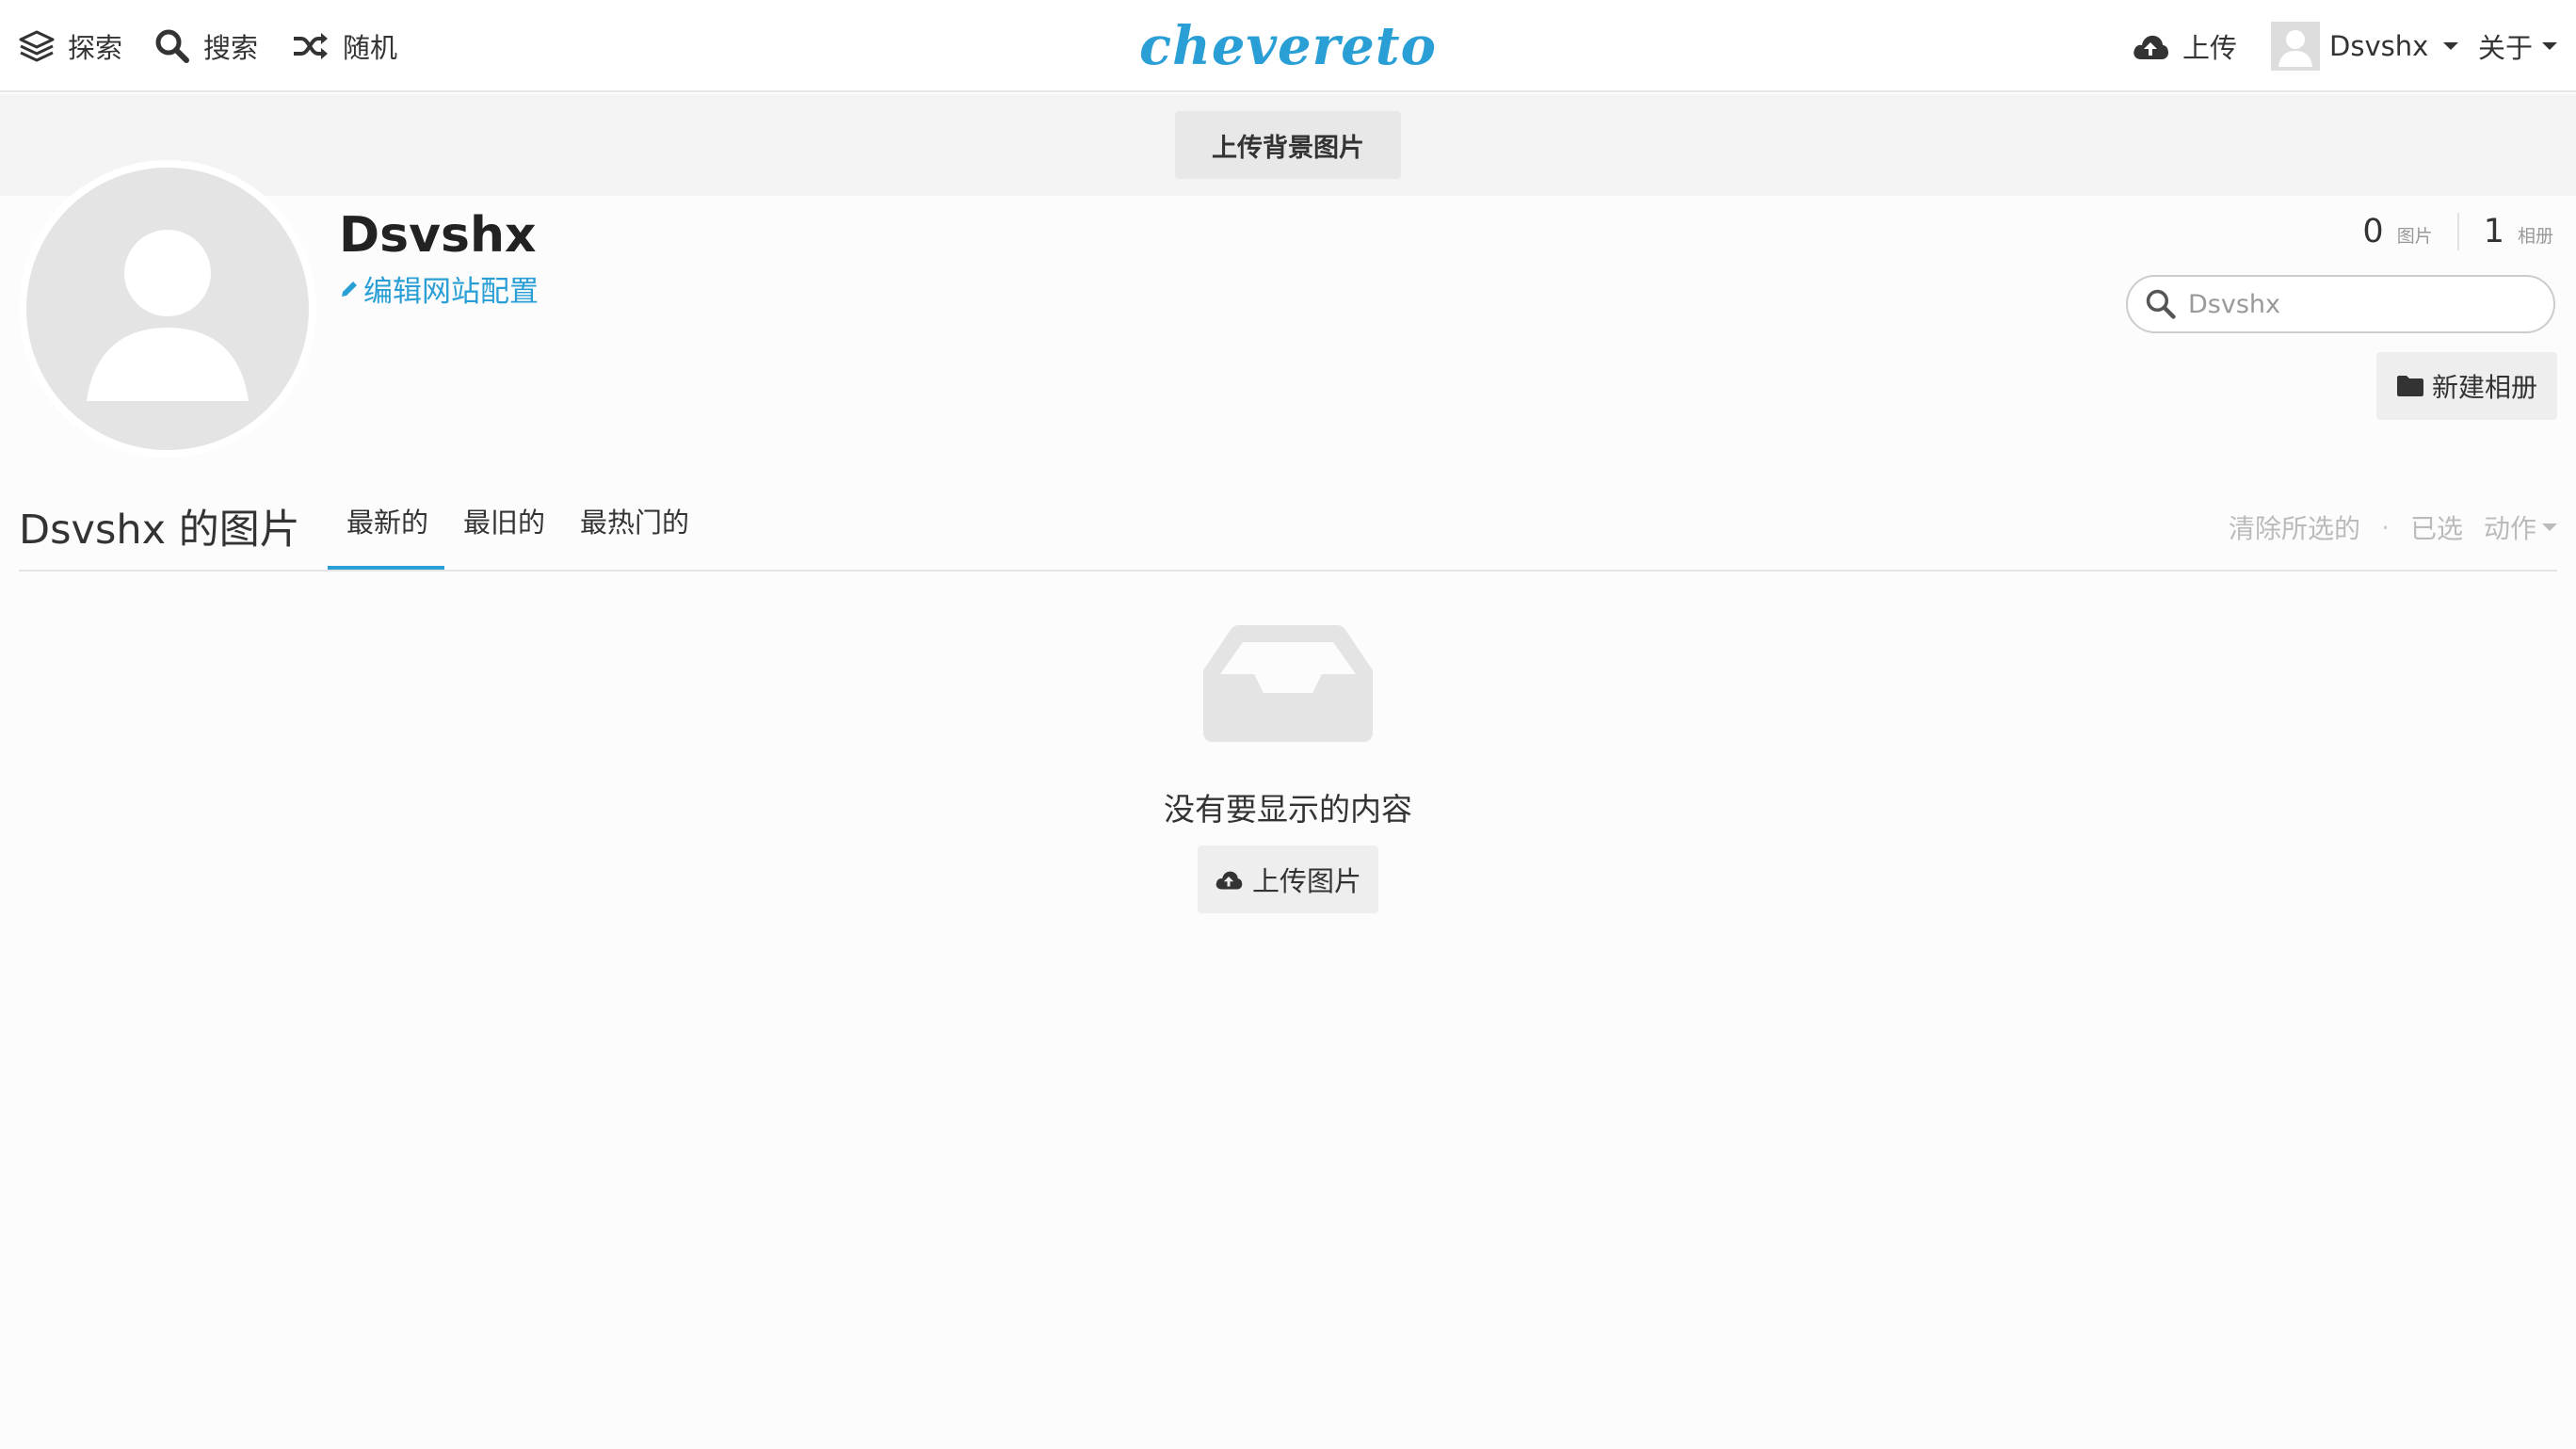  I want to click on profile-stats: 0 图片 1 相册, so click(2445, 231).